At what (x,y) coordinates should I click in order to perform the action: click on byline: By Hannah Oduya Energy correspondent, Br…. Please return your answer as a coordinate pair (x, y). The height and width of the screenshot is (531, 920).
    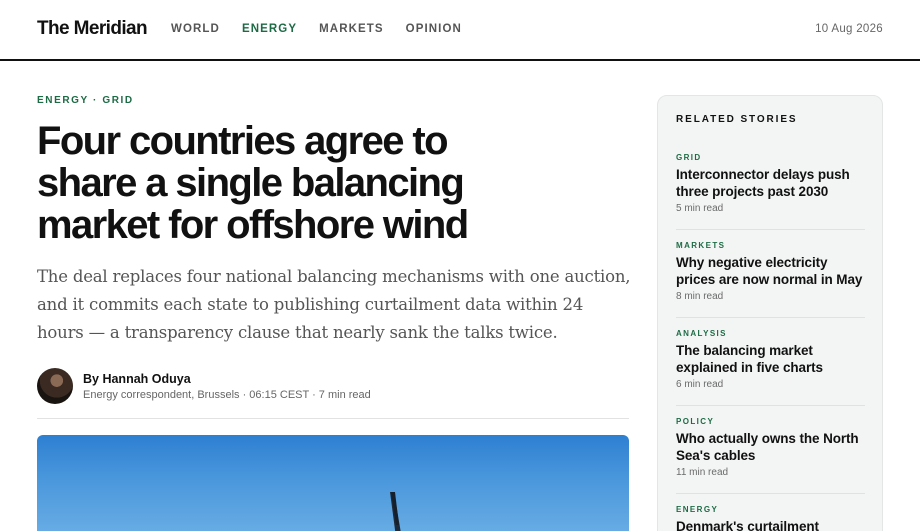
    Looking at the image, I should click on (333, 393).